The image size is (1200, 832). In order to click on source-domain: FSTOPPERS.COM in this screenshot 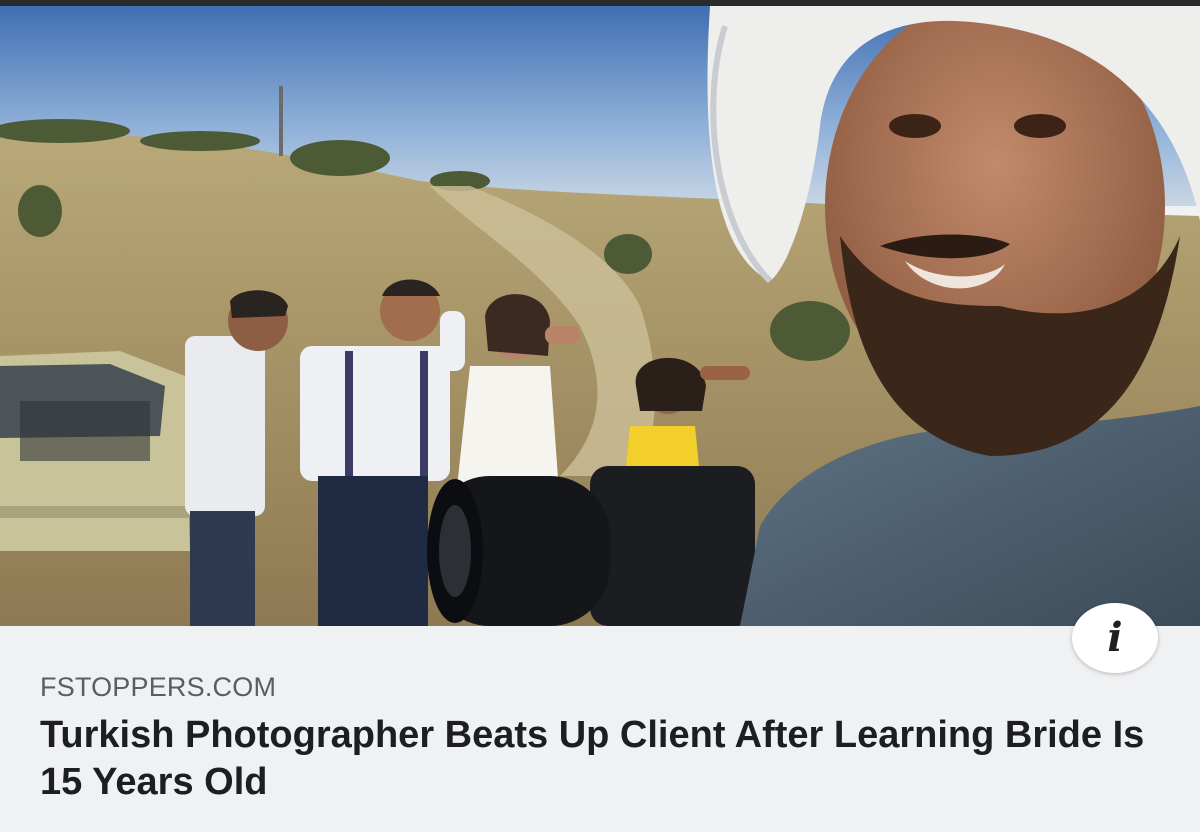, I will do `click(158, 687)`.